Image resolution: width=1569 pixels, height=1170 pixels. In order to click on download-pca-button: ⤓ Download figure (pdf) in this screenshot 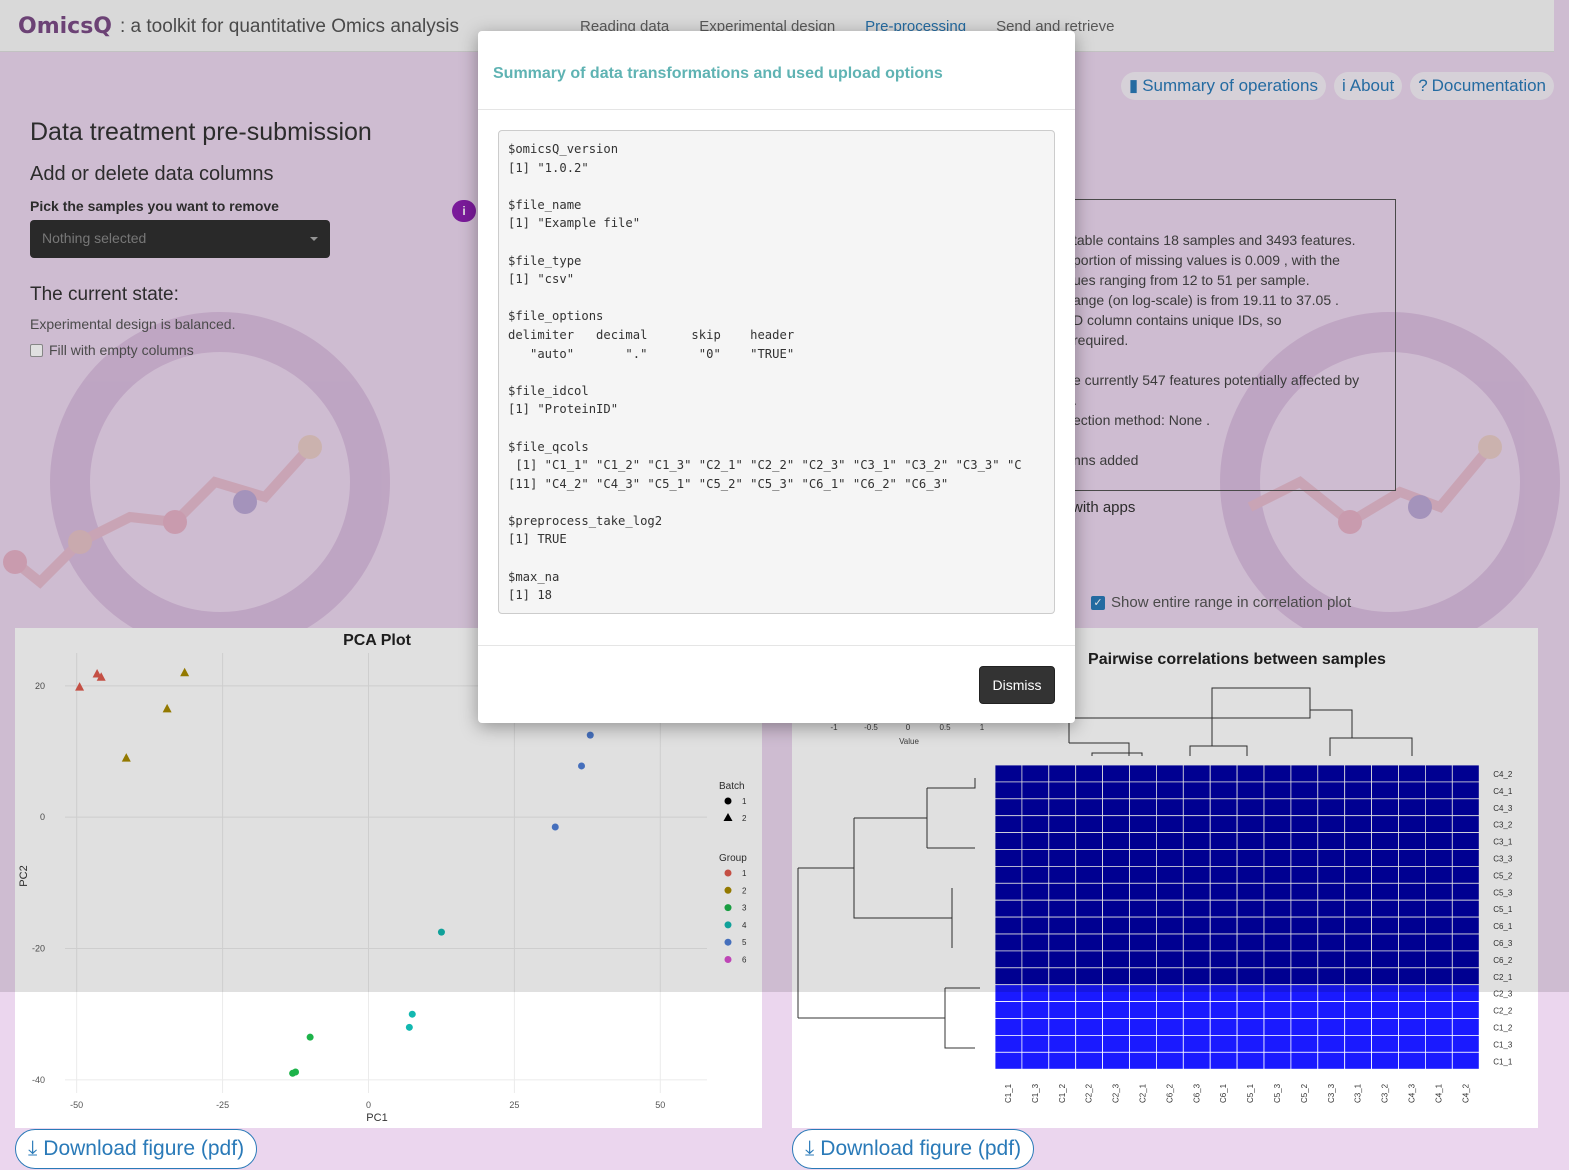, I will do `click(136, 1149)`.